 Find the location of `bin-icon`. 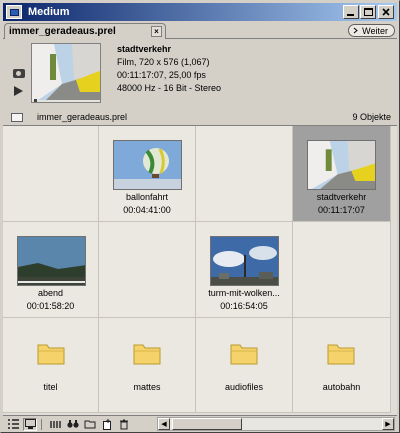

bin-icon is located at coordinates (17, 117).